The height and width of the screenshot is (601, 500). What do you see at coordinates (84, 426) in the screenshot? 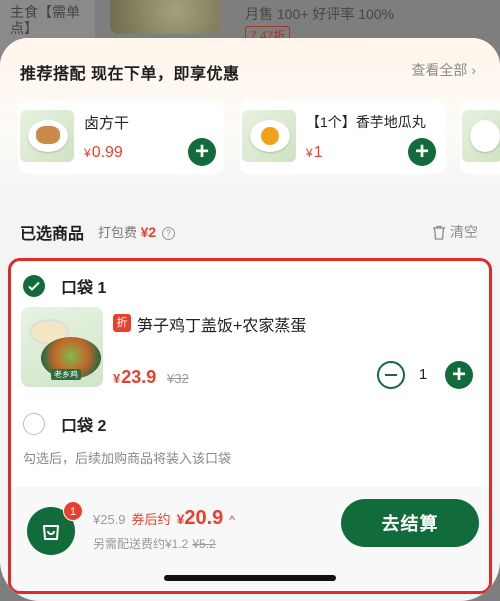
I see `bag-2-label: 口袋 2` at bounding box center [84, 426].